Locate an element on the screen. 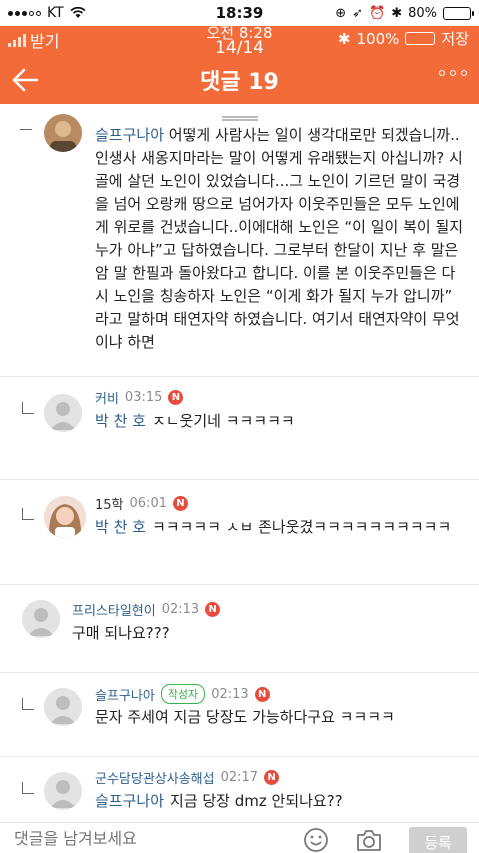  app-header: 받기 오전 8:28 14/14 ✱ 100% 저장 댓글 19 is located at coordinates (239, 65).